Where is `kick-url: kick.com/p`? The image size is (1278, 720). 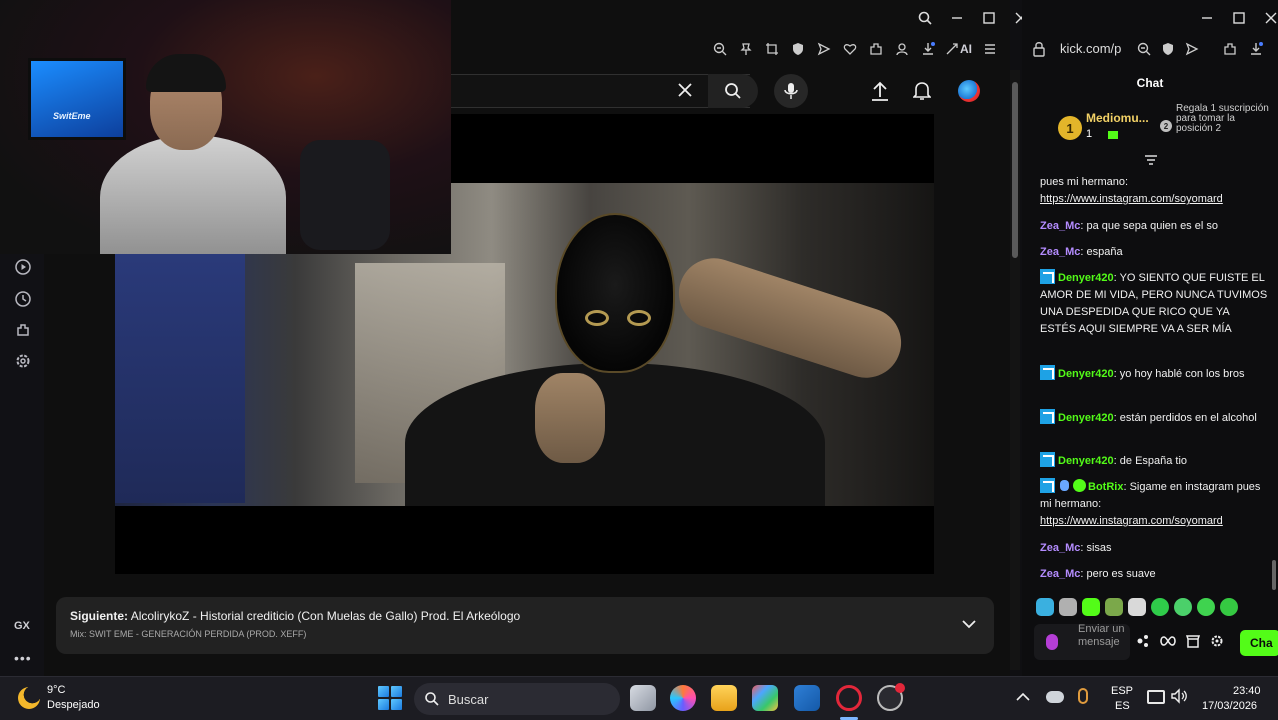 kick-url: kick.com/p is located at coordinates (1090, 48).